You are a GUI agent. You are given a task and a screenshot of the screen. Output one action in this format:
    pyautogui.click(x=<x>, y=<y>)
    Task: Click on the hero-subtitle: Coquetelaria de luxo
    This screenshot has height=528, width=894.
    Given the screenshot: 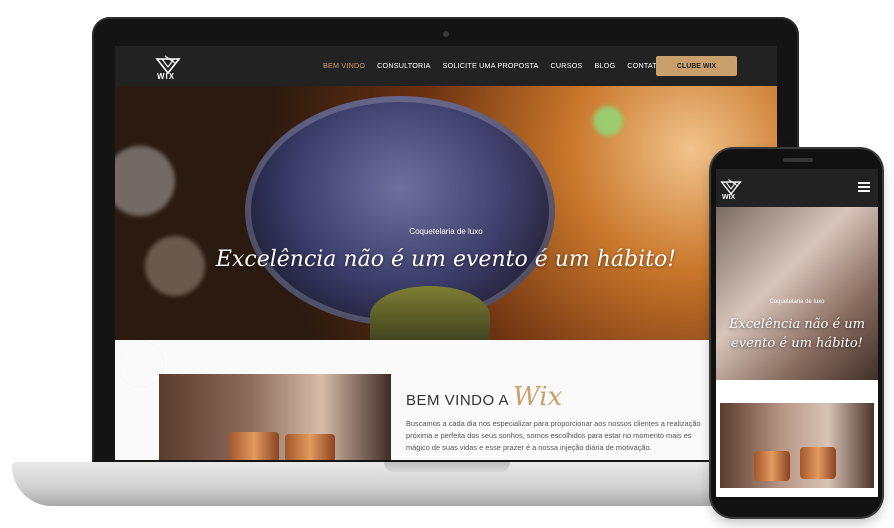 What is the action you would take?
    pyautogui.click(x=446, y=231)
    